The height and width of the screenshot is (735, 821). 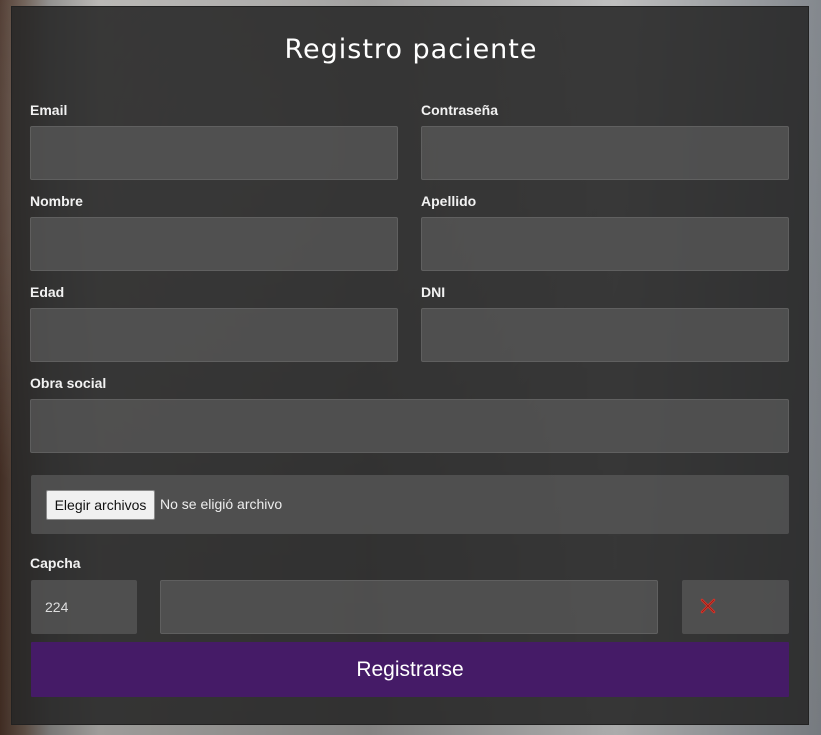 I want to click on password-label: Contraseña, so click(x=460, y=110).